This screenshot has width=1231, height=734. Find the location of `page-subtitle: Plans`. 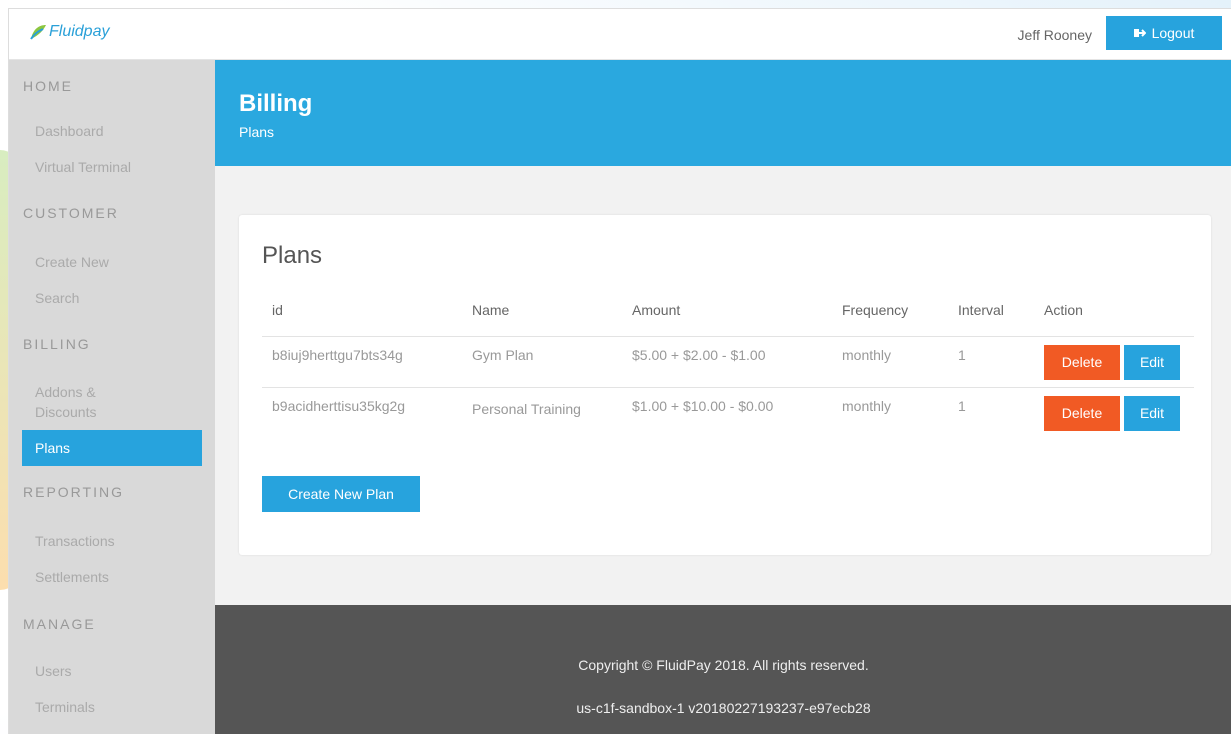

page-subtitle: Plans is located at coordinates (257, 132).